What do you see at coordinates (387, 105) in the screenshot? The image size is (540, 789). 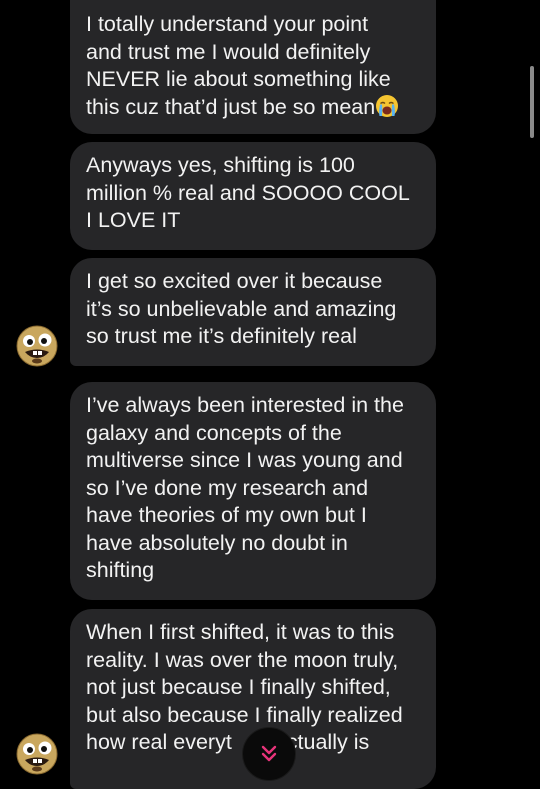 I see `crying-face-icon` at bounding box center [387, 105].